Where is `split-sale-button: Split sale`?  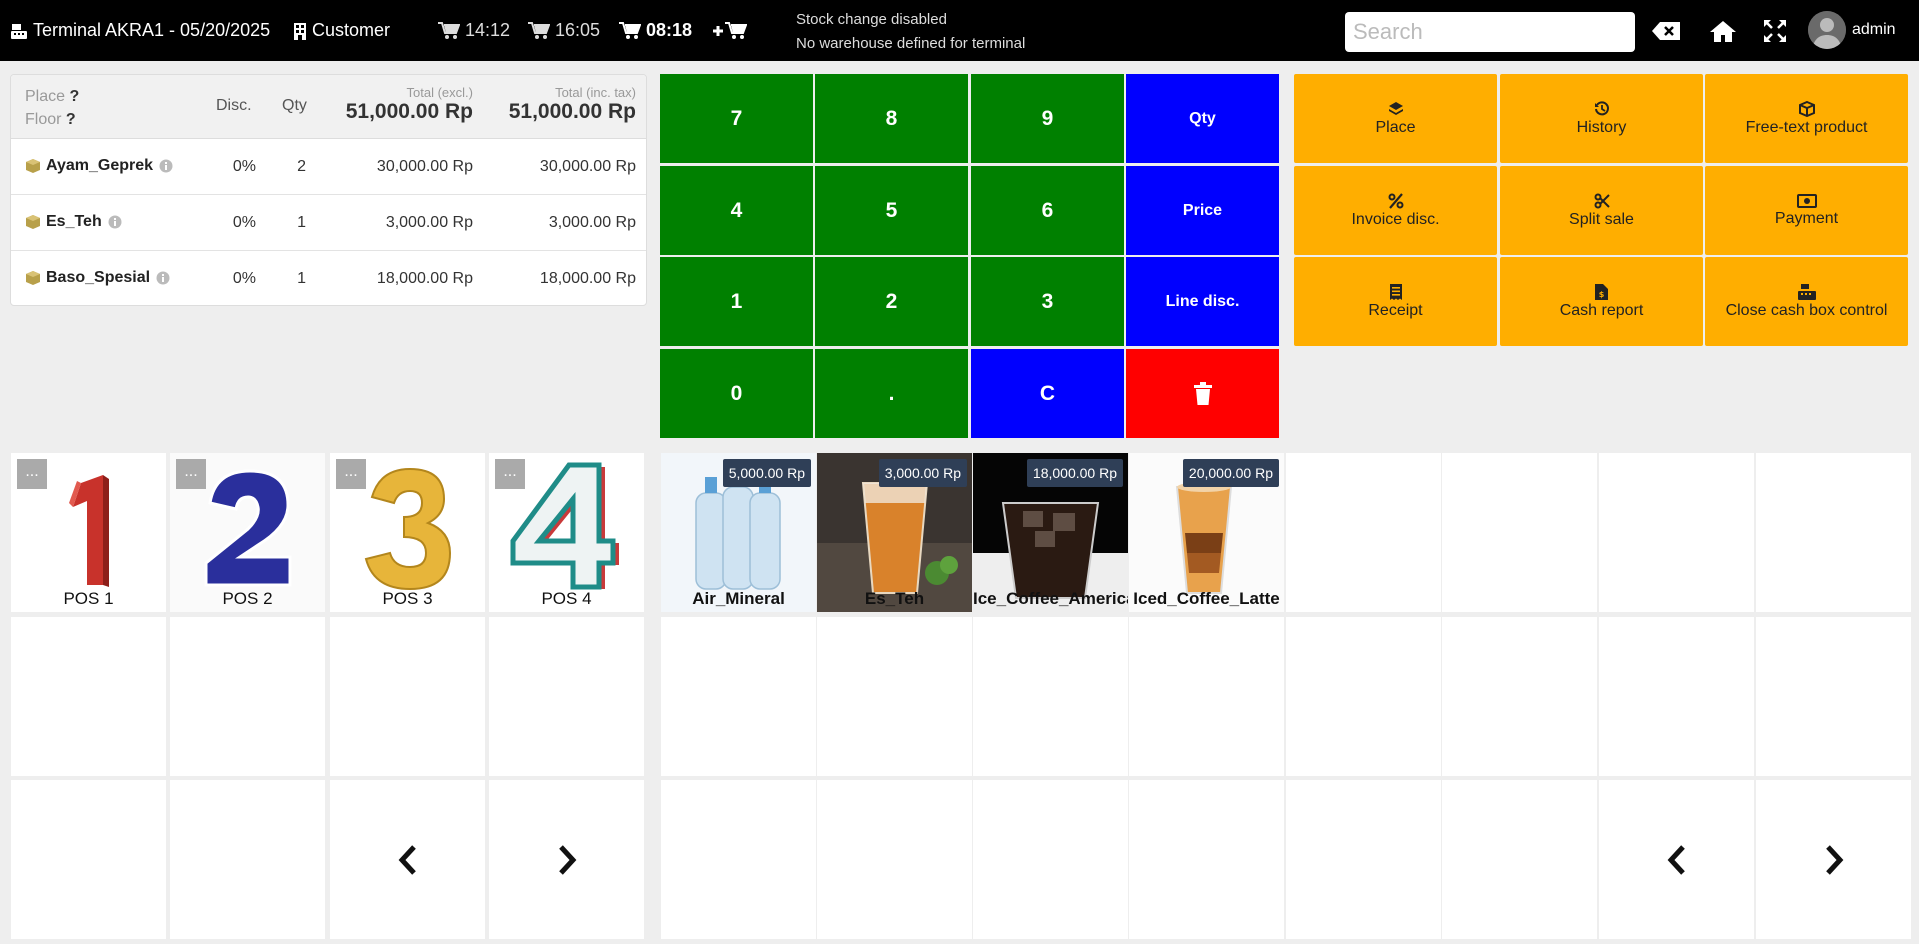
split-sale-button: Split sale is located at coordinates (1601, 210).